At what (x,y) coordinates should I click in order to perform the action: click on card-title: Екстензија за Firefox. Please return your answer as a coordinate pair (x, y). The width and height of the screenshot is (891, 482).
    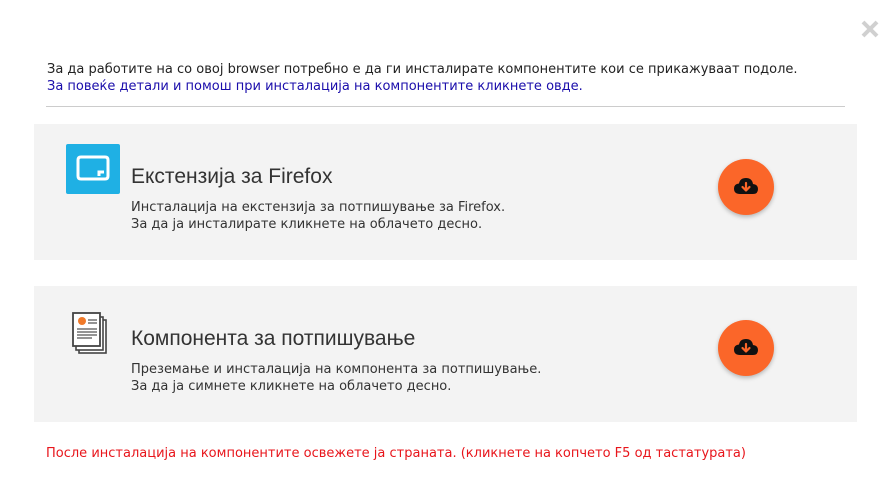
    Looking at the image, I should click on (232, 176).